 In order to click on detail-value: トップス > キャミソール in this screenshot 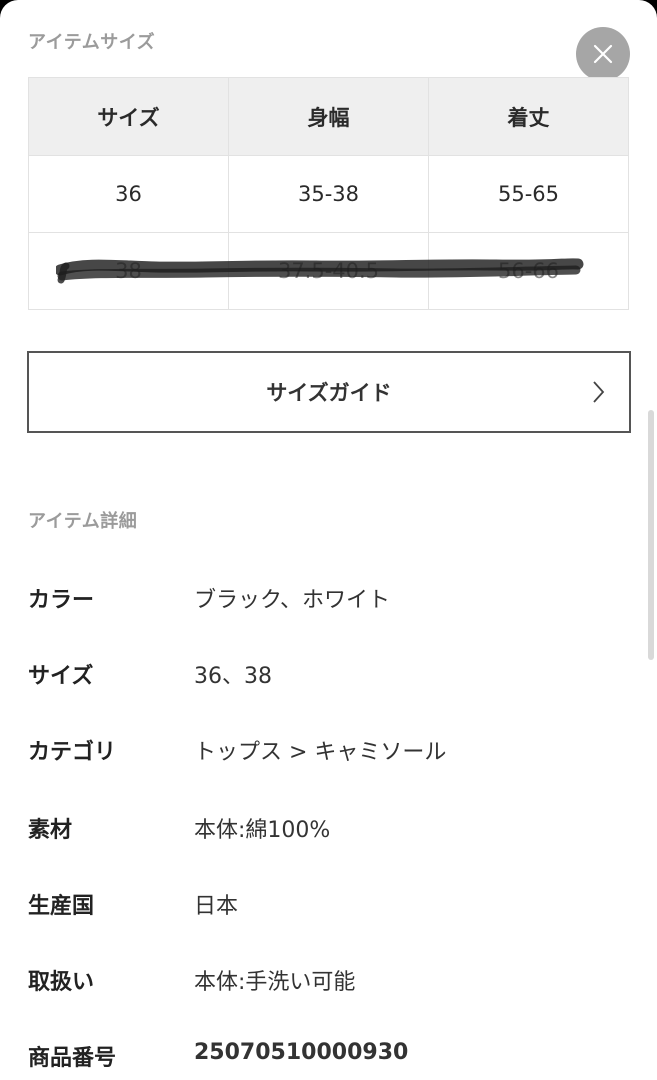, I will do `click(320, 752)`.